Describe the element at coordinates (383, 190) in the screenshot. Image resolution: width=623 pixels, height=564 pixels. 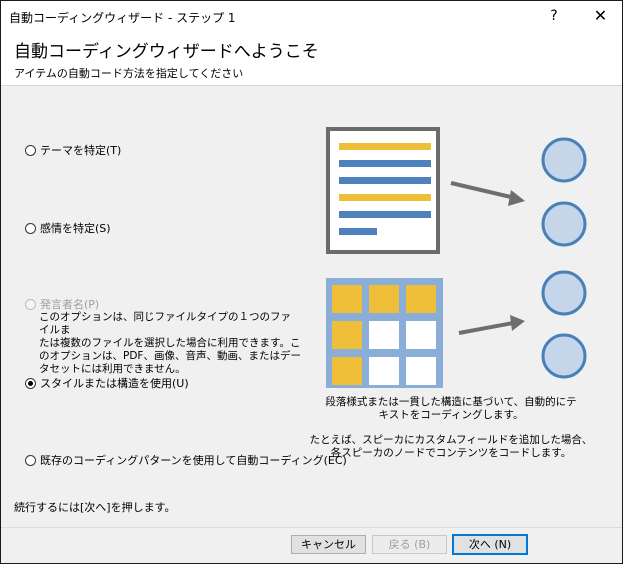
I see `document-illustration` at that location.